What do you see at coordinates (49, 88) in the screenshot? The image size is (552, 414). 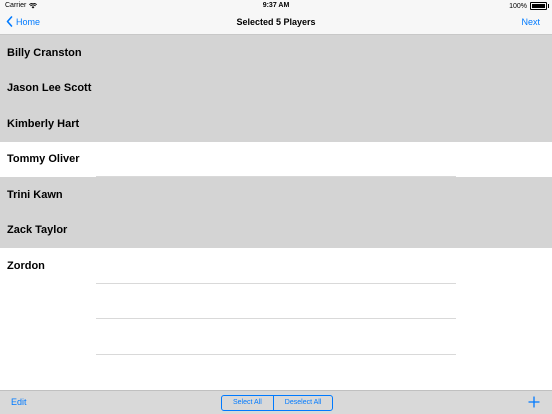 I see `player-name: Jason Lee Scott` at bounding box center [49, 88].